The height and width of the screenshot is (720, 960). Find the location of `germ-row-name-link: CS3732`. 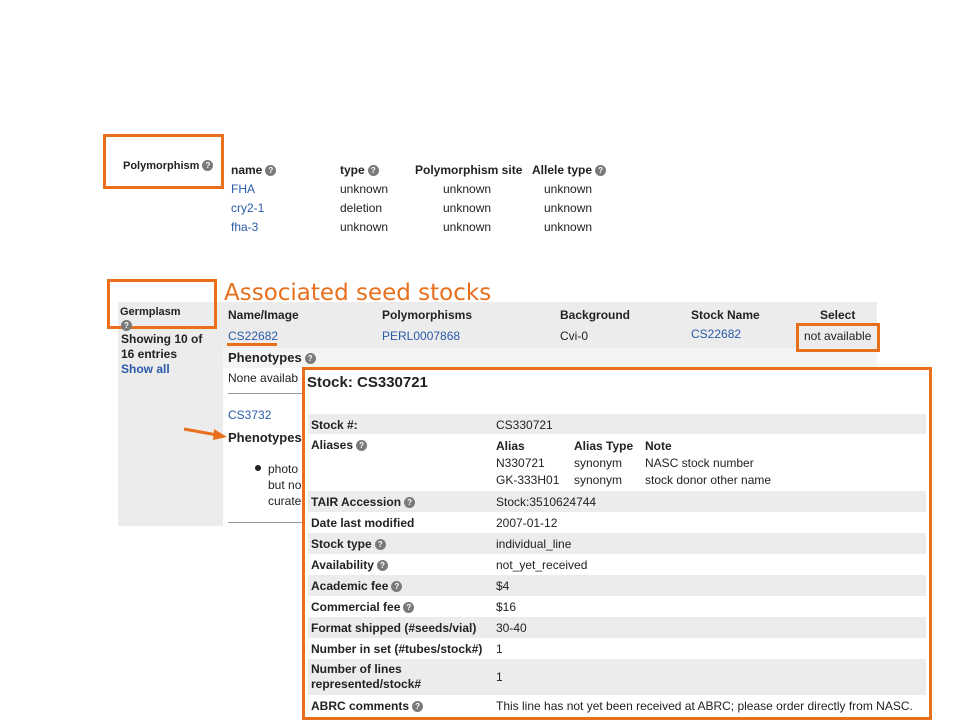

germ-row-name-link: CS3732 is located at coordinates (249, 415).